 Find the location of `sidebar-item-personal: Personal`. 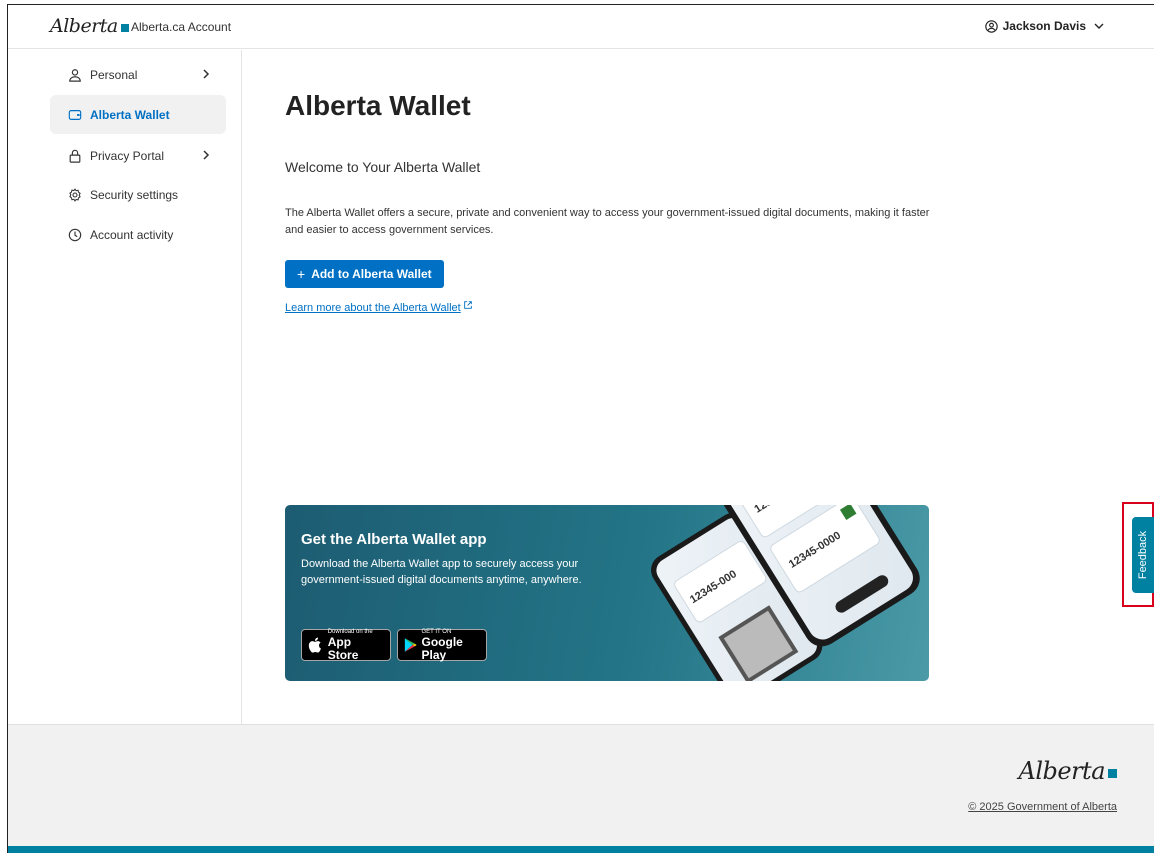

sidebar-item-personal: Personal is located at coordinates (138, 74).